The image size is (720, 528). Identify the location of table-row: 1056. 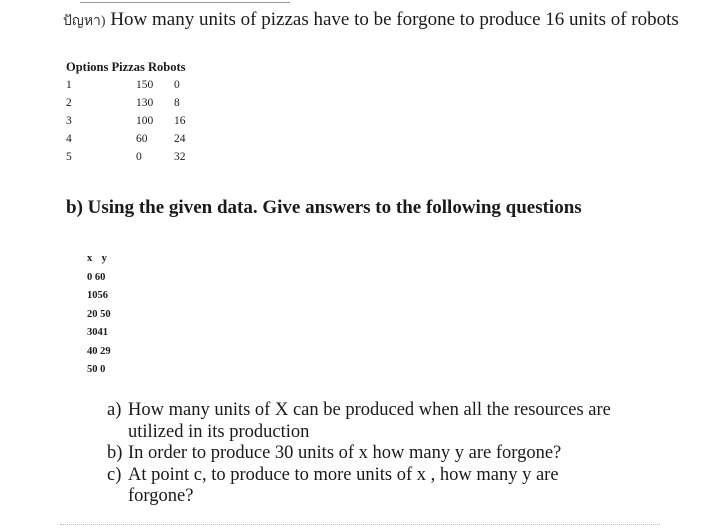
(100, 296).